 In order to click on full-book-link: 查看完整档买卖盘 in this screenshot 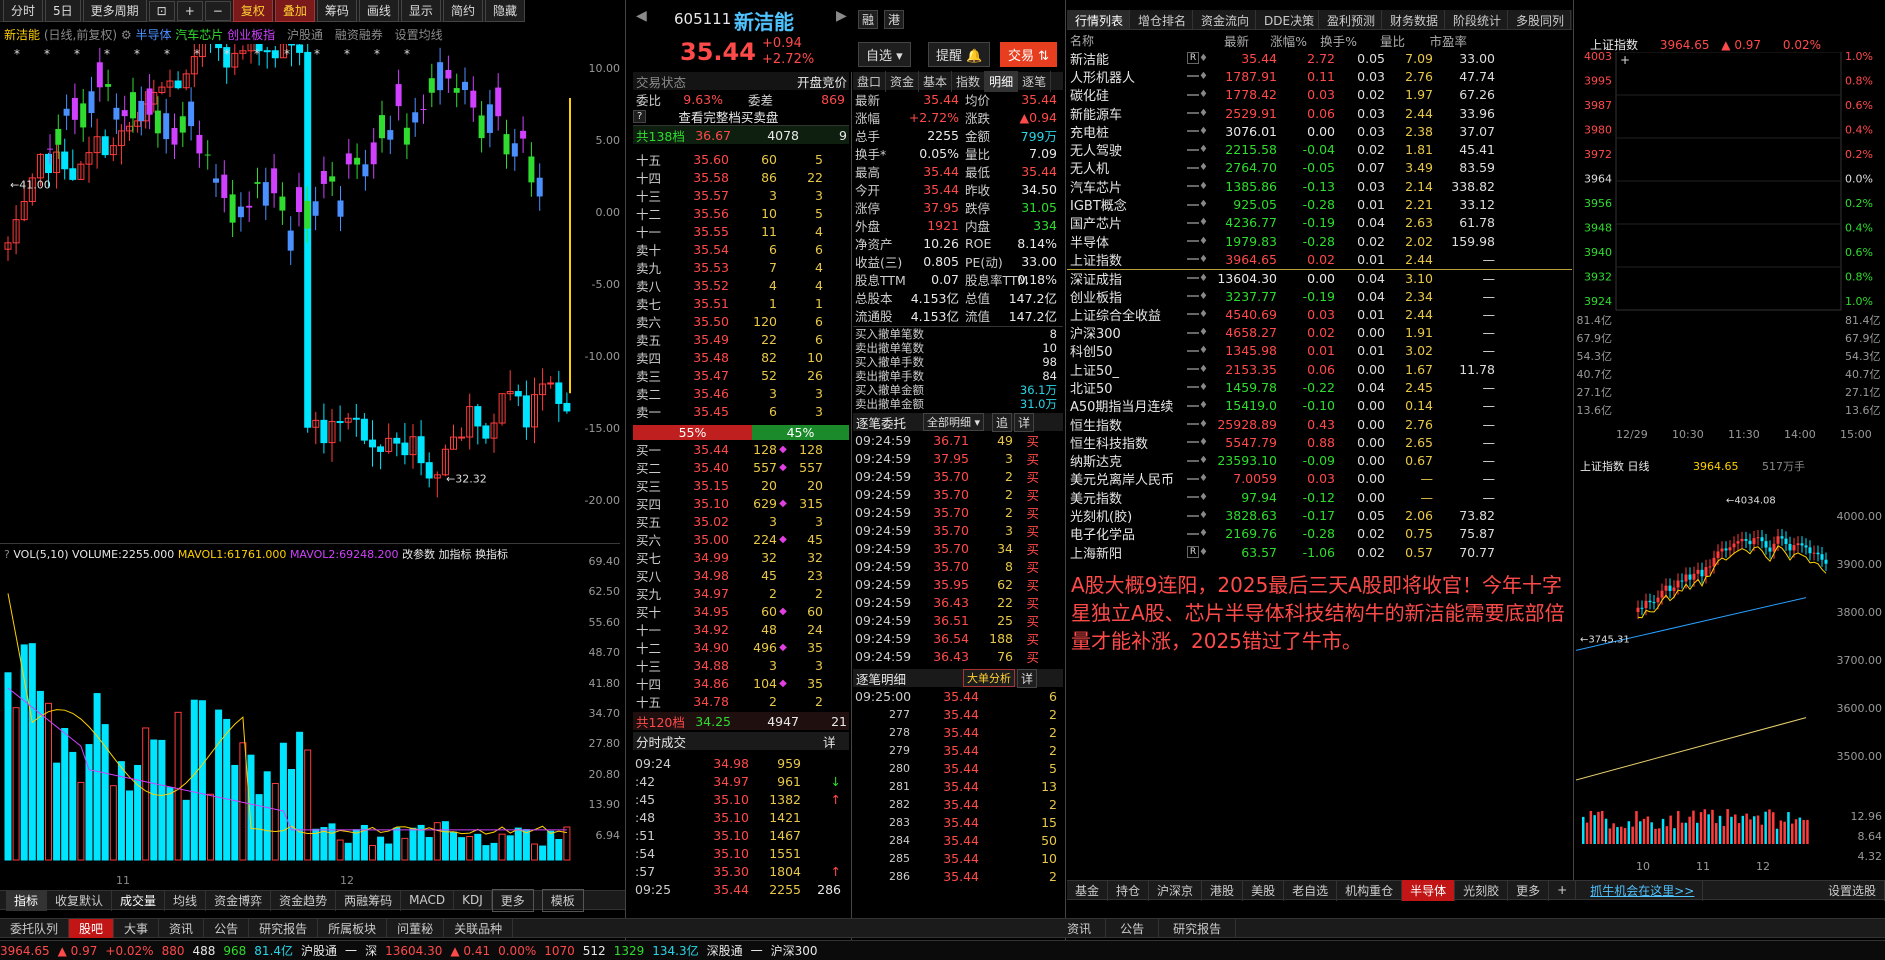, I will do `click(713, 116)`.